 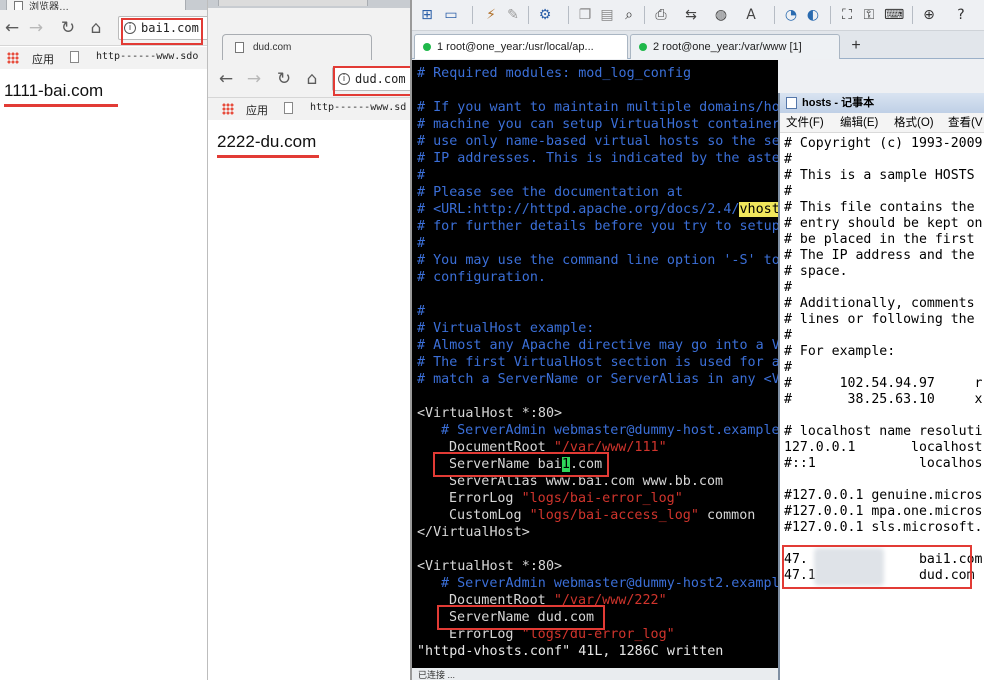 I want to click on fullscreen-icon: ⛶, so click(x=847, y=15).